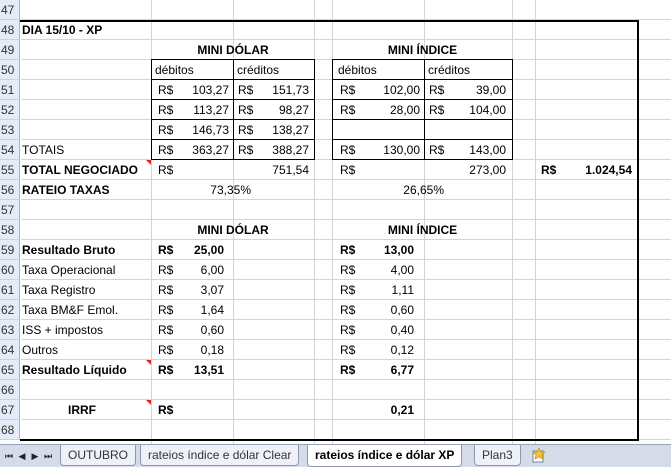 Image resolution: width=671 pixels, height=467 pixels. What do you see at coordinates (279, 110) in the screenshot?
I see `cell-dolar-credito: 98,27` at bounding box center [279, 110].